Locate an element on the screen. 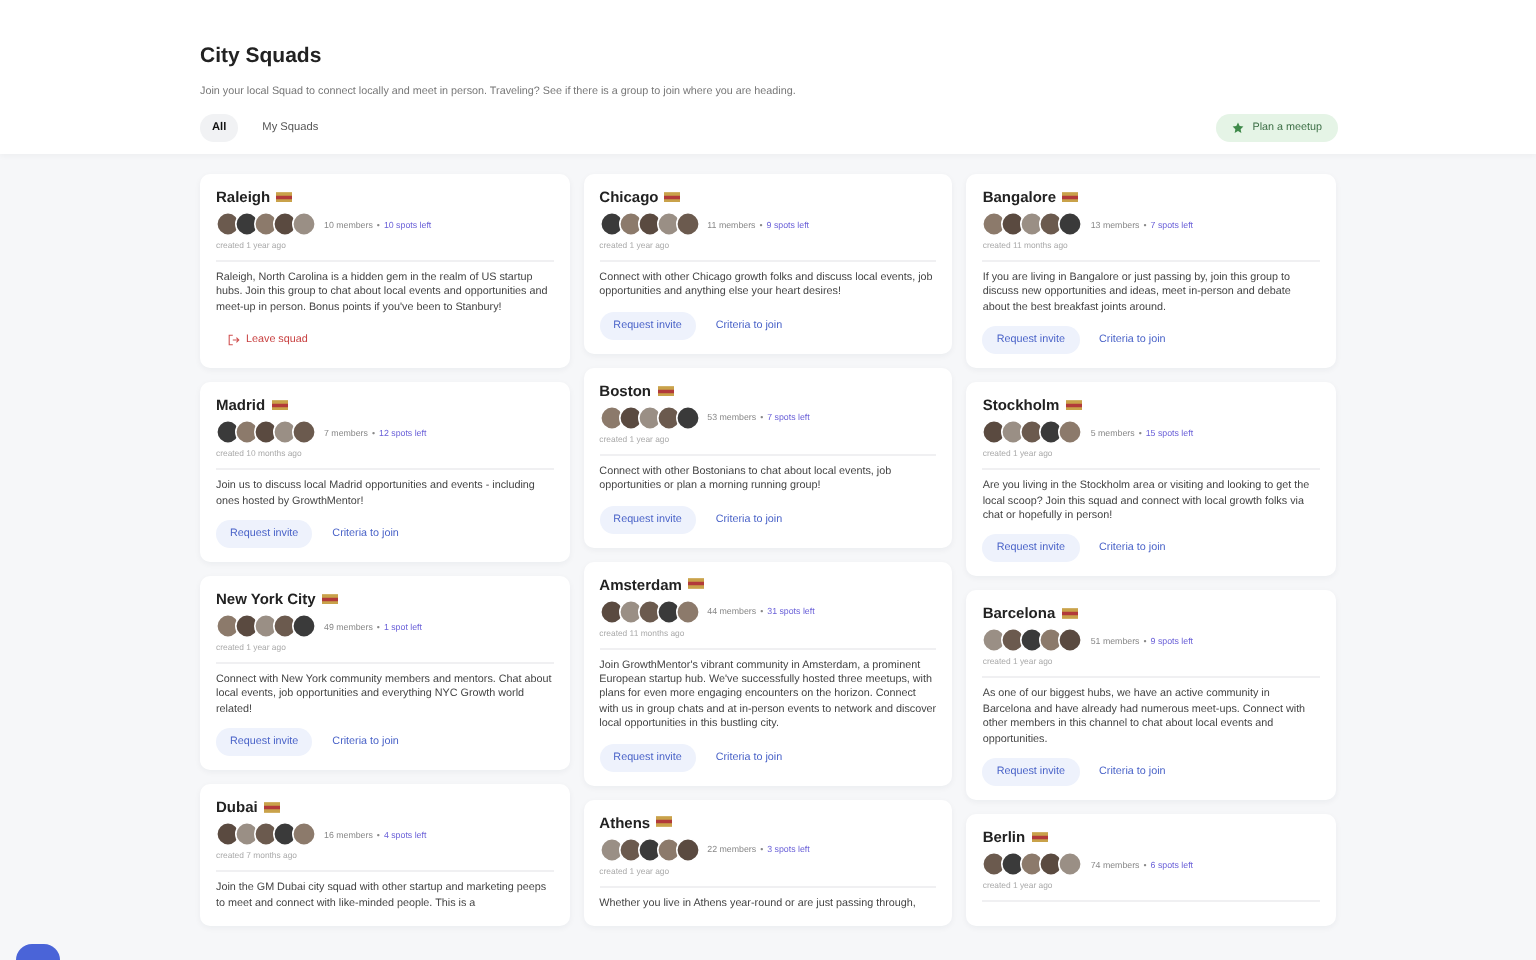 This screenshot has width=1536, height=960. chat-button is located at coordinates (38, 952).